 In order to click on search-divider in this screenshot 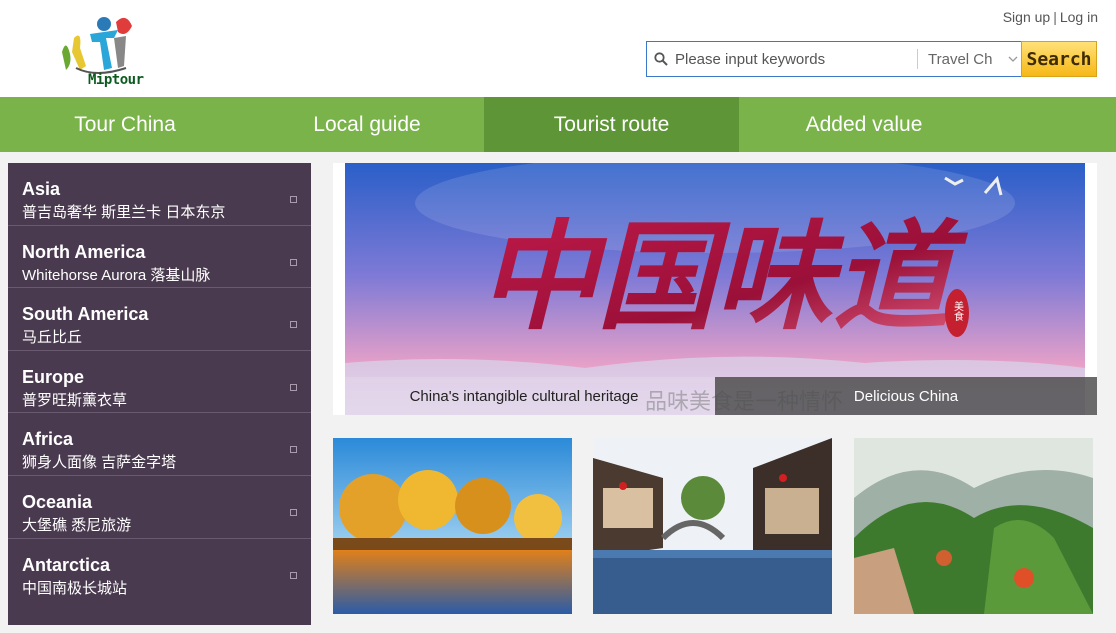, I will do `click(917, 59)`.